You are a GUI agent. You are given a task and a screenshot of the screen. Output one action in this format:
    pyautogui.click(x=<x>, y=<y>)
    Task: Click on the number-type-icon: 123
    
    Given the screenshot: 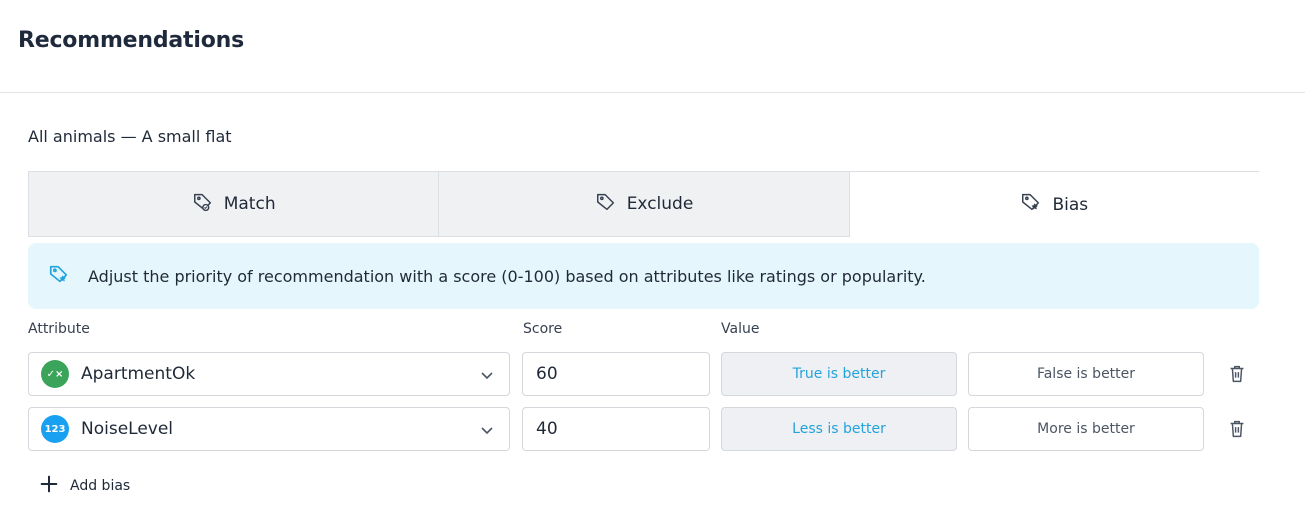 What is the action you would take?
    pyautogui.click(x=55, y=429)
    